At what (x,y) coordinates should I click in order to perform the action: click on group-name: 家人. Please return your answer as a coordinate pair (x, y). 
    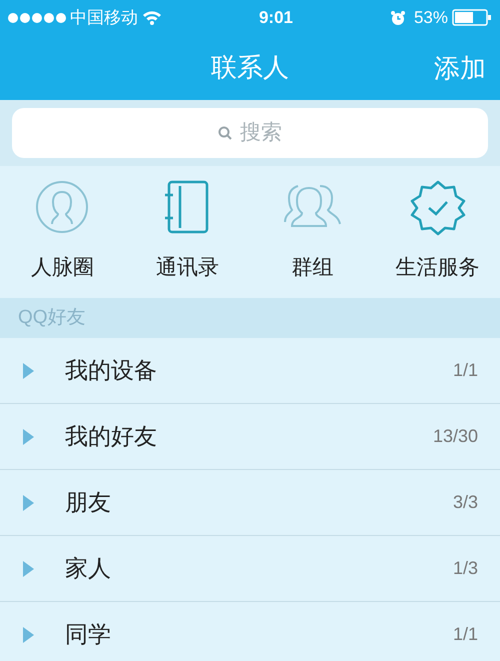
    Looking at the image, I should click on (88, 569).